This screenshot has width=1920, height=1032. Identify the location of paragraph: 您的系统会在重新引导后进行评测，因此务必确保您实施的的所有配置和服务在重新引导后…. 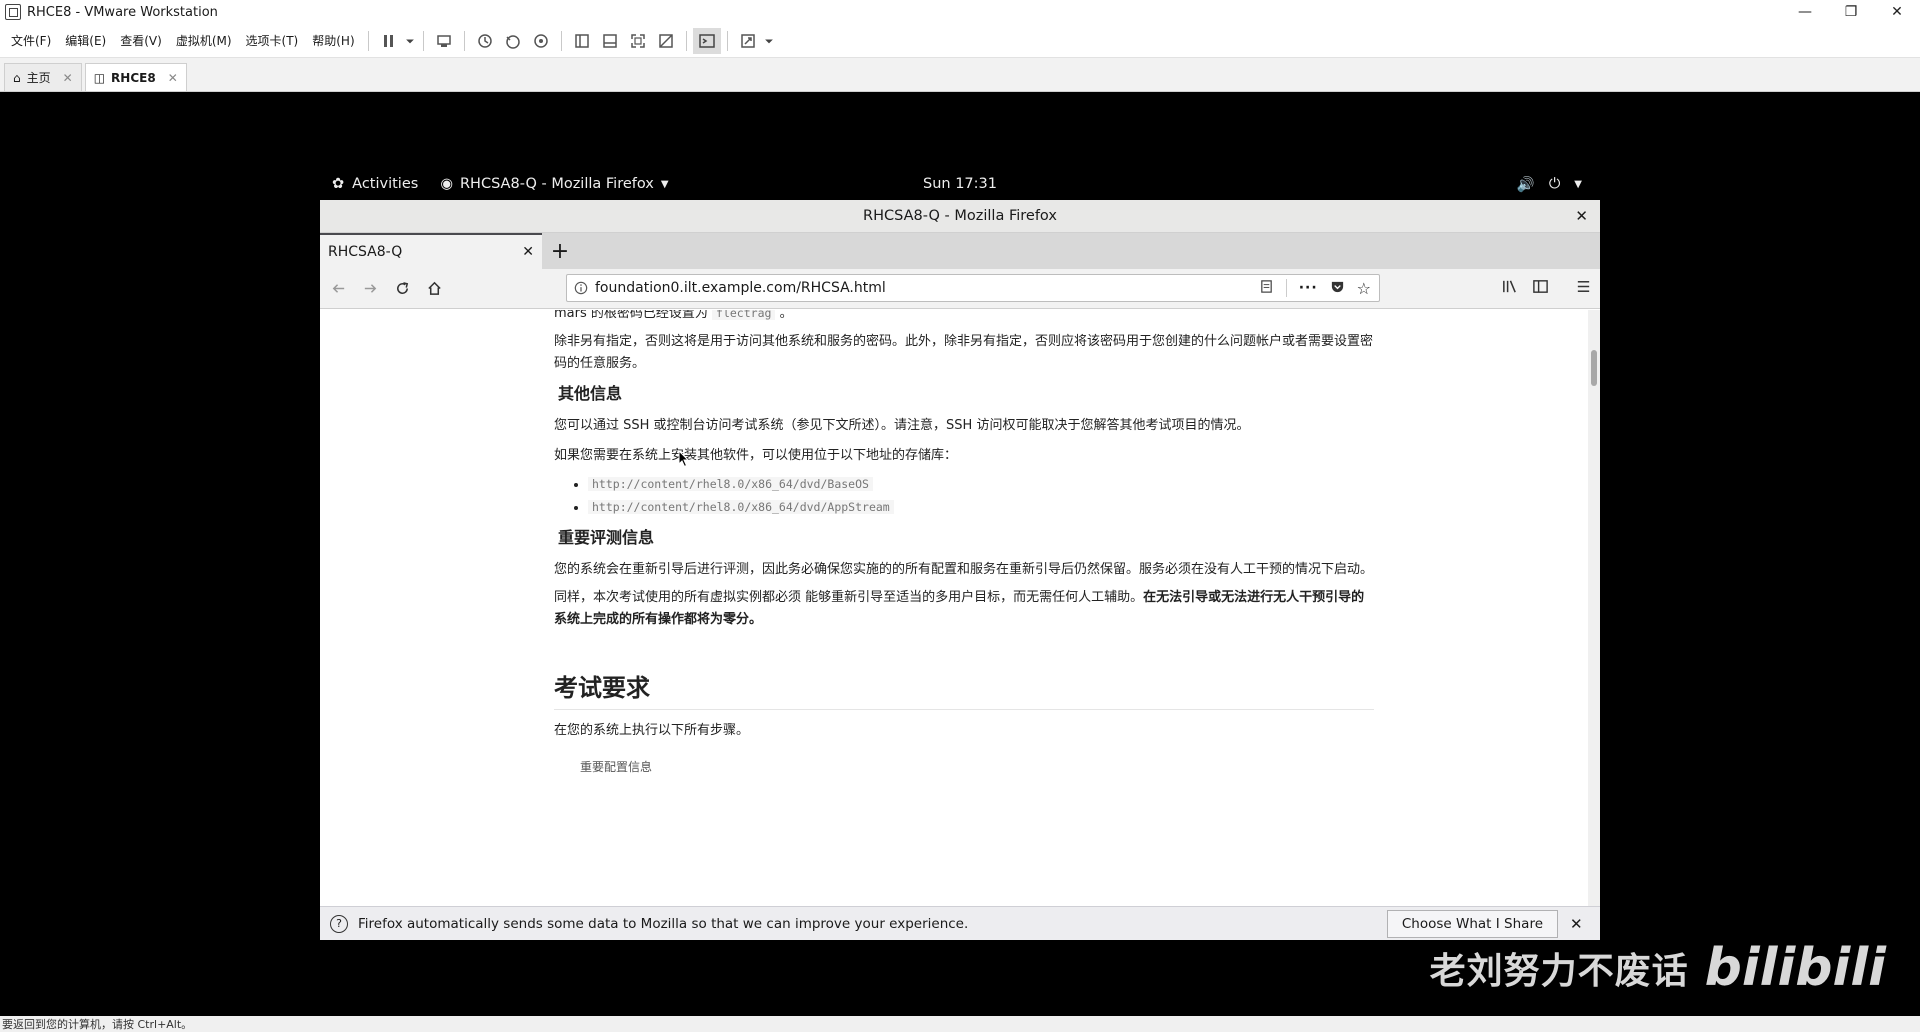
(964, 569).